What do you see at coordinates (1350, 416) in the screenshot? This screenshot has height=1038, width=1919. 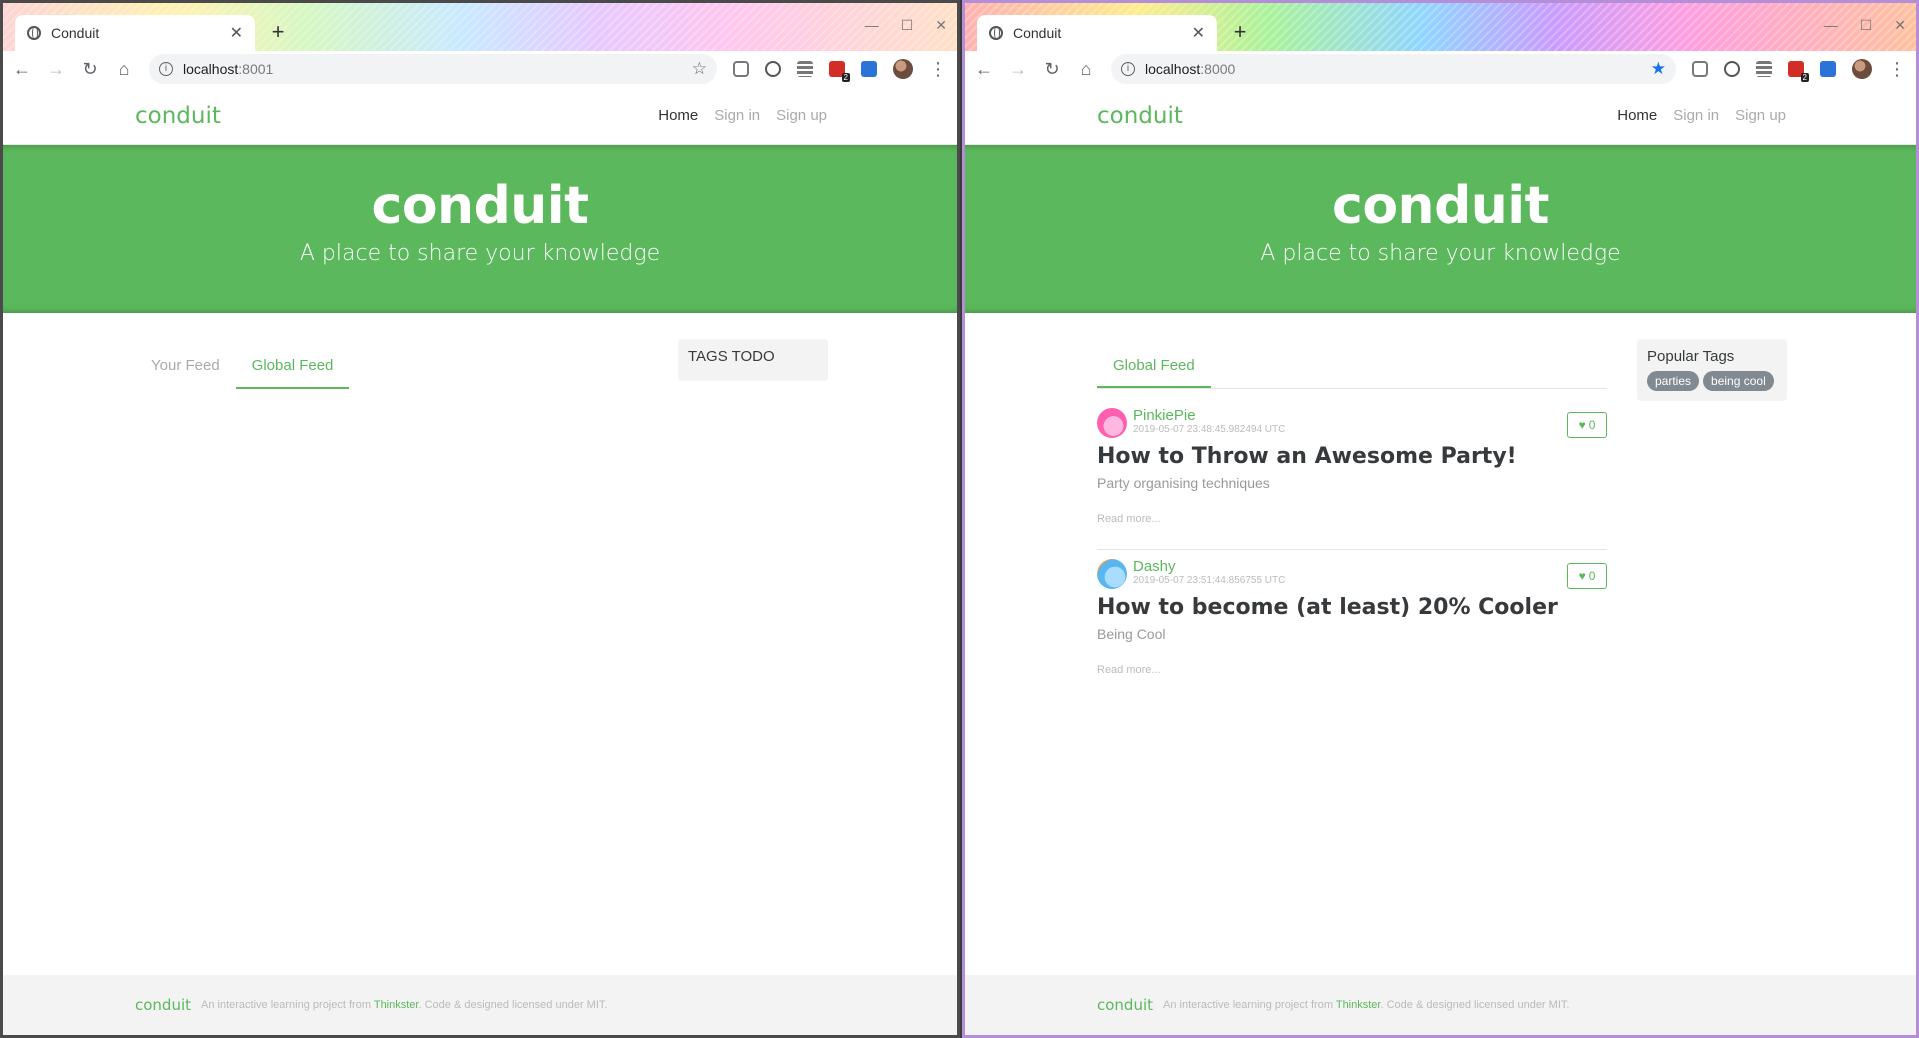 I see `author-link: PinkiePie` at bounding box center [1350, 416].